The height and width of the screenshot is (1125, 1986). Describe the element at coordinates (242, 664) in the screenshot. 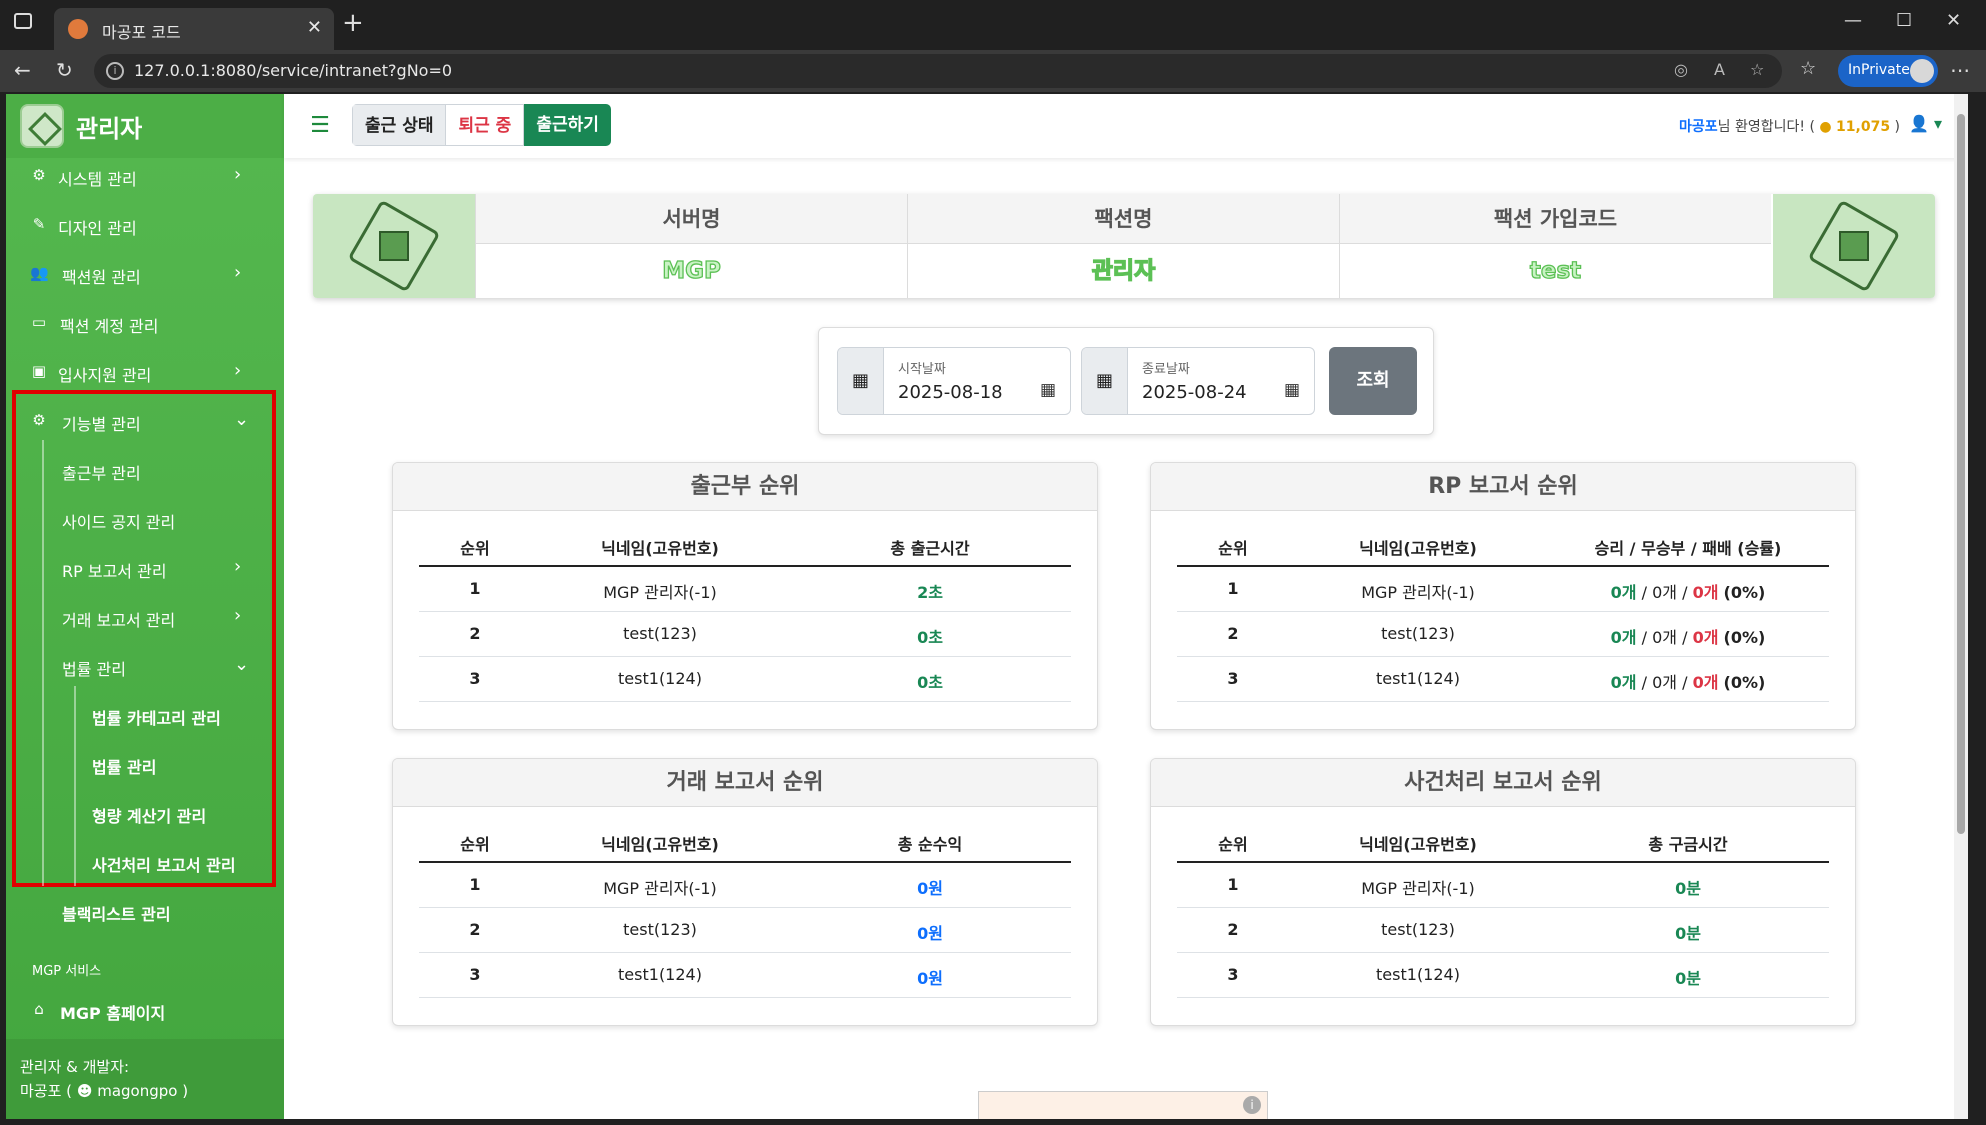

I see `chevron-down-icon: ⌄` at that location.